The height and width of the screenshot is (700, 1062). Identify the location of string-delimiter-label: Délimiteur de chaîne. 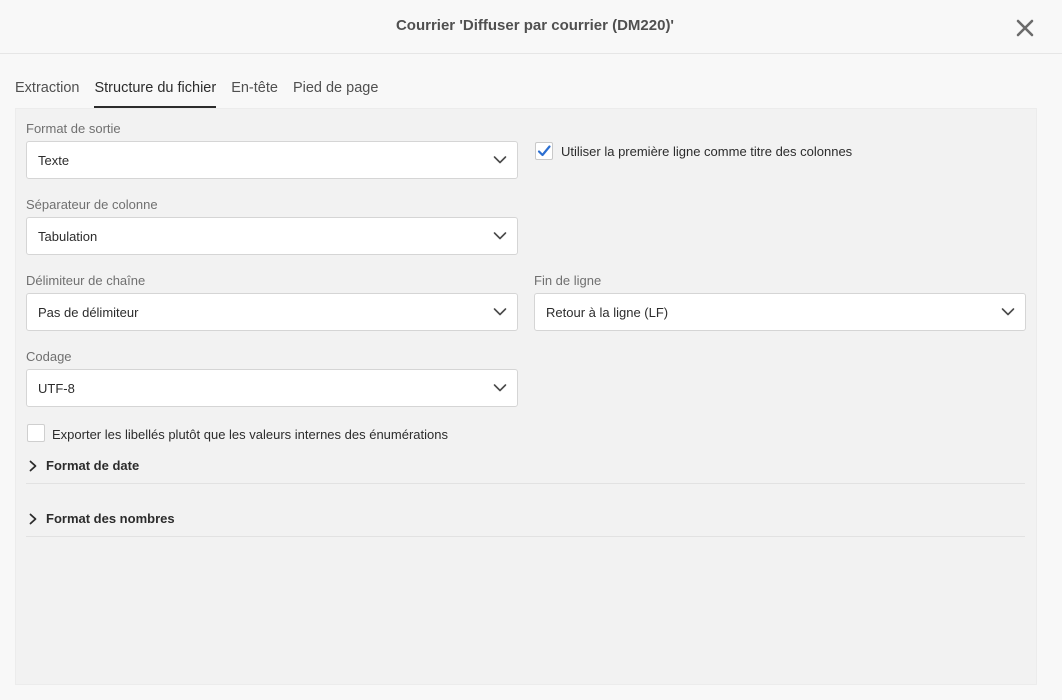
(86, 280).